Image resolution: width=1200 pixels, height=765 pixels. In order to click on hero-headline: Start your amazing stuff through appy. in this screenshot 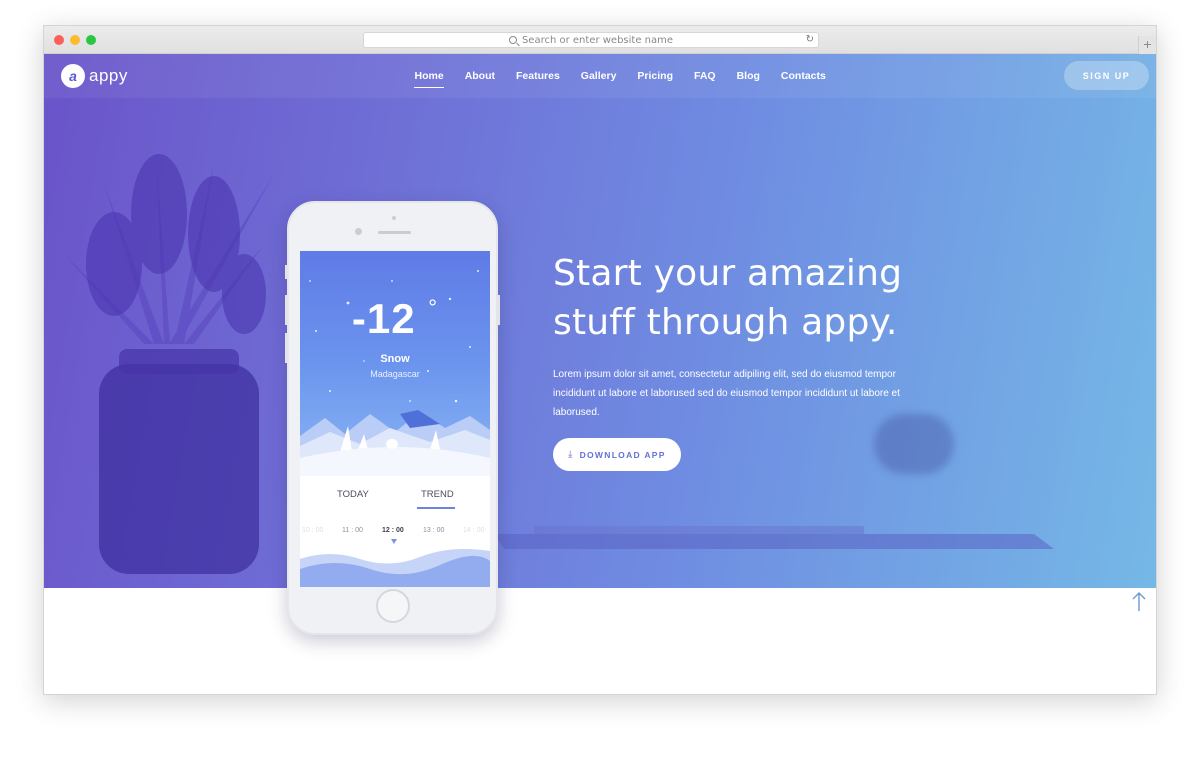, I will do `click(763, 298)`.